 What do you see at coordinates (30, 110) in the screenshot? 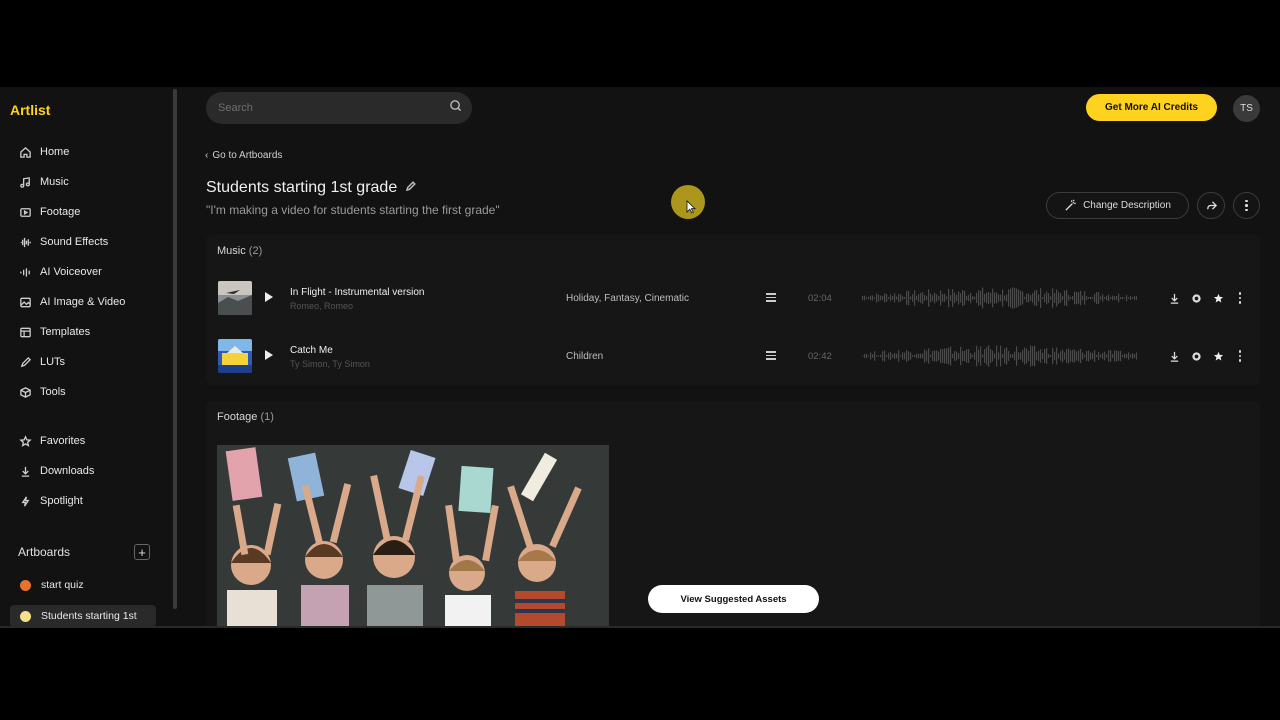
I see `artlist-logo: Artlist` at bounding box center [30, 110].